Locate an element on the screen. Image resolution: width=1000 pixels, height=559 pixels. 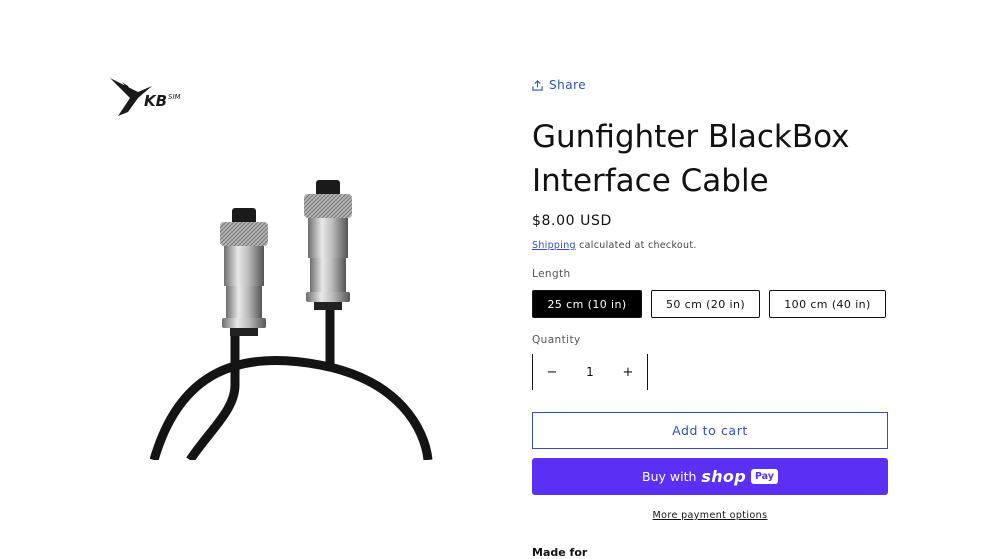
shop-wordmark: shop is located at coordinates (723, 476).